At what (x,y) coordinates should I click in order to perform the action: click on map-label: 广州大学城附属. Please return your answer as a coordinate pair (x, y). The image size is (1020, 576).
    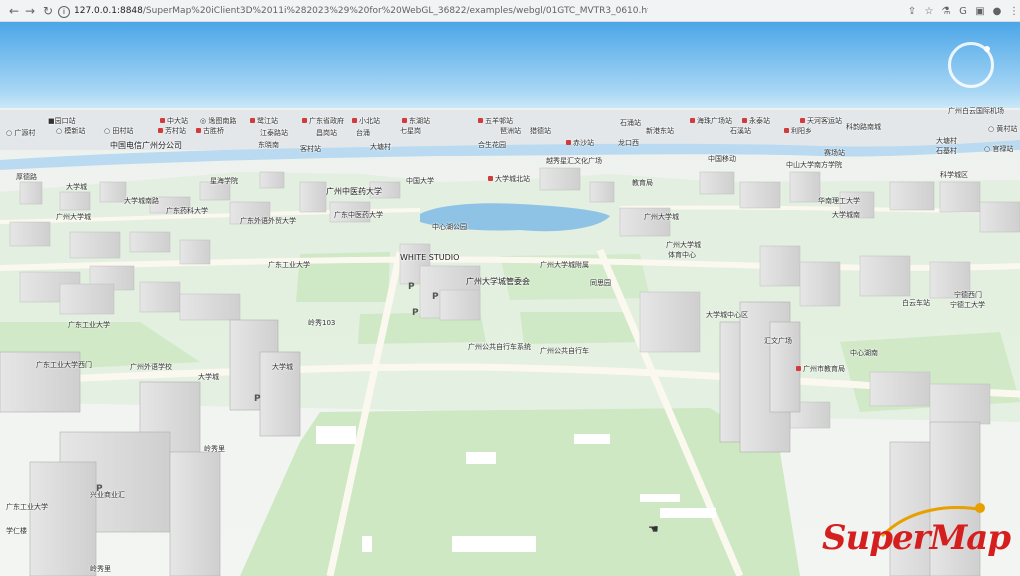
    Looking at the image, I should click on (564, 265).